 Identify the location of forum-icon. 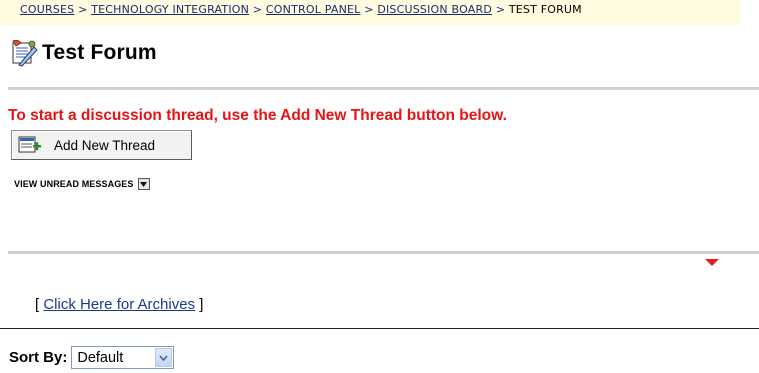
(25, 53).